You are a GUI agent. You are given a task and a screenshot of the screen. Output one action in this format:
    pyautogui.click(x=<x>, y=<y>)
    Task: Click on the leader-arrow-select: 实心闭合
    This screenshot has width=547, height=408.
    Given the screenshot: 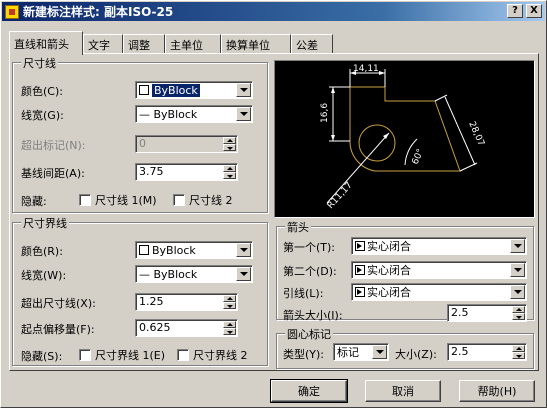 What is the action you would take?
    pyautogui.click(x=439, y=292)
    